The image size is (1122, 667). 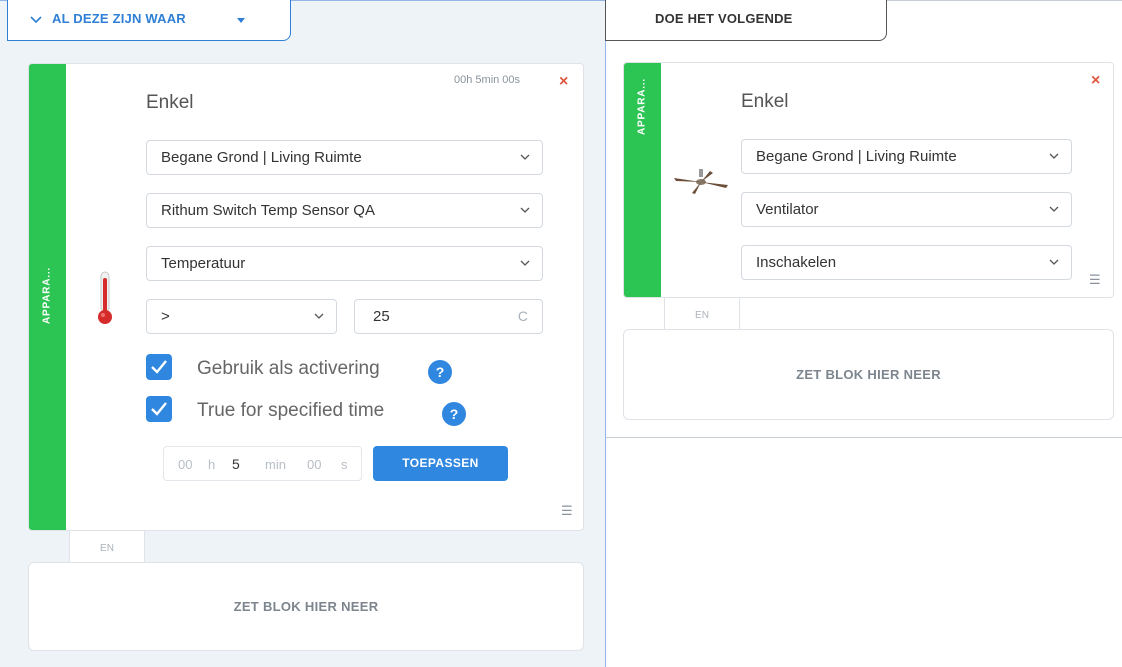 I want to click on threshold-value: 25, so click(x=381, y=316).